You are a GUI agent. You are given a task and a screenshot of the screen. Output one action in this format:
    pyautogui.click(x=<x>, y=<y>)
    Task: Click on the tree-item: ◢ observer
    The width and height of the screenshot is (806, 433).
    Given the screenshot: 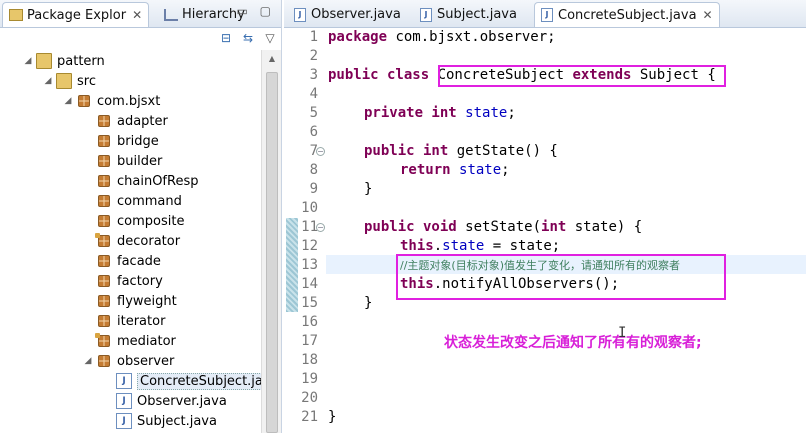 What is the action you would take?
    pyautogui.click(x=128, y=361)
    